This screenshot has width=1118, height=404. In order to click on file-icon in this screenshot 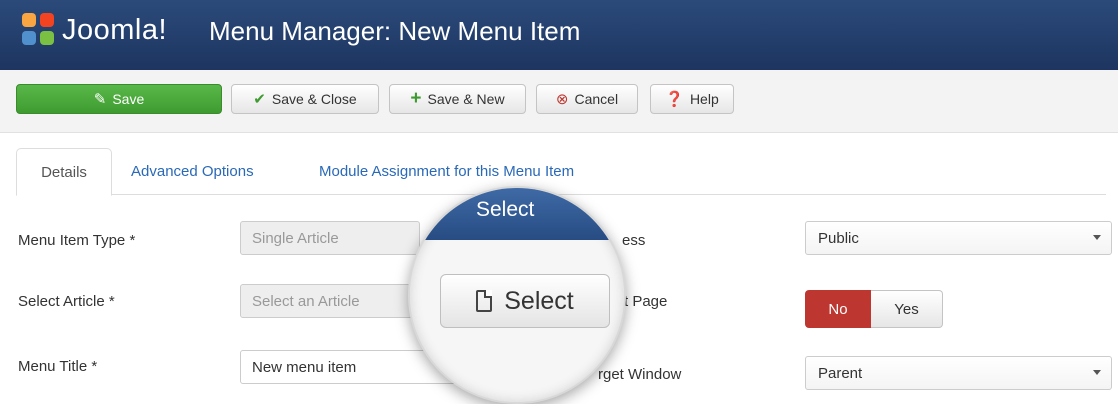, I will do `click(484, 301)`.